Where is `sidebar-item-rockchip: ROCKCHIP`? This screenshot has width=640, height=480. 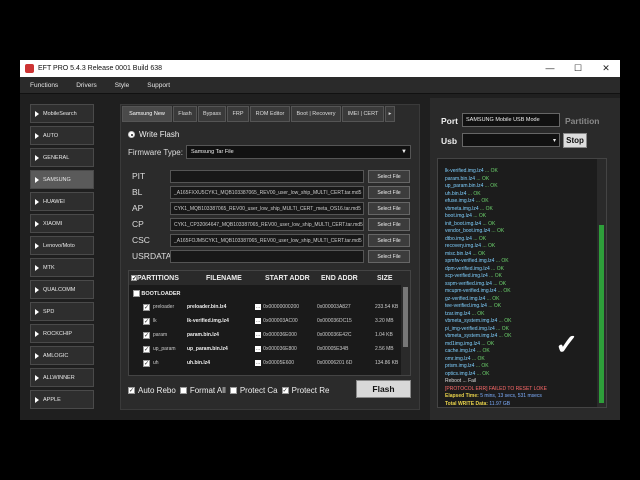
sidebar-item-rockchip: ROCKCHIP is located at coordinates (62, 333).